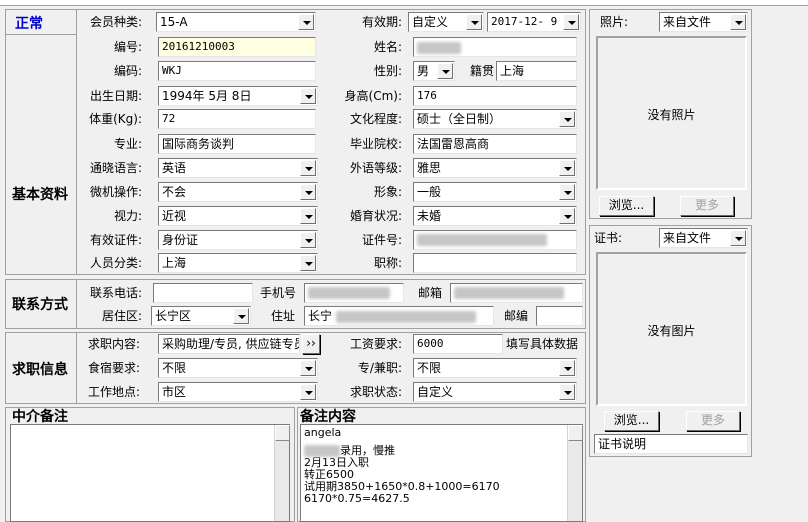  What do you see at coordinates (283, 316) in the screenshot?
I see `address-label: 住址` at bounding box center [283, 316].